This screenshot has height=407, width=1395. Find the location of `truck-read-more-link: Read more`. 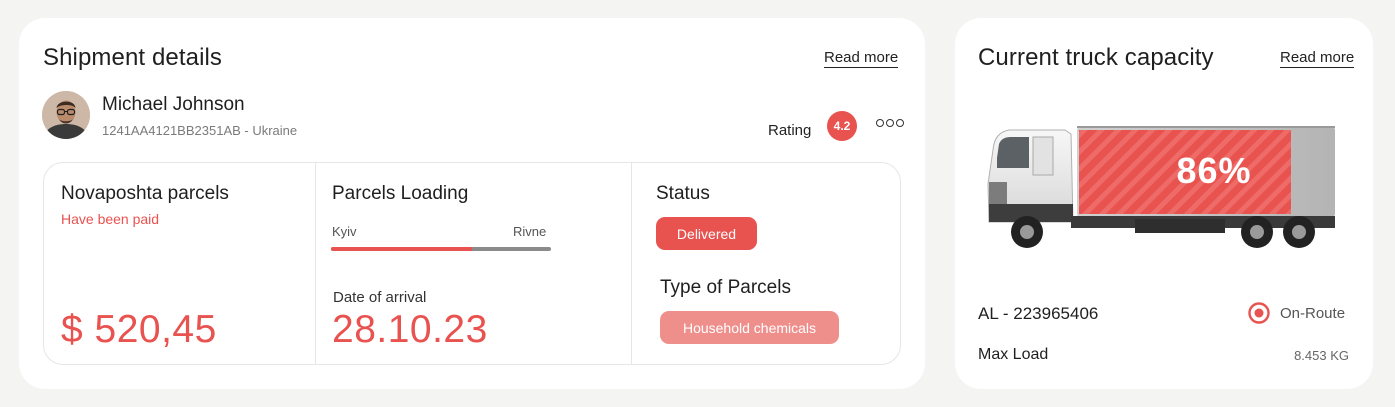

truck-read-more-link: Read more is located at coordinates (1317, 58).